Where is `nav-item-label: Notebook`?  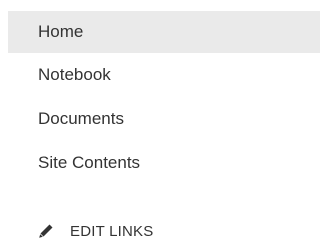 nav-item-label: Notebook is located at coordinates (74, 74).